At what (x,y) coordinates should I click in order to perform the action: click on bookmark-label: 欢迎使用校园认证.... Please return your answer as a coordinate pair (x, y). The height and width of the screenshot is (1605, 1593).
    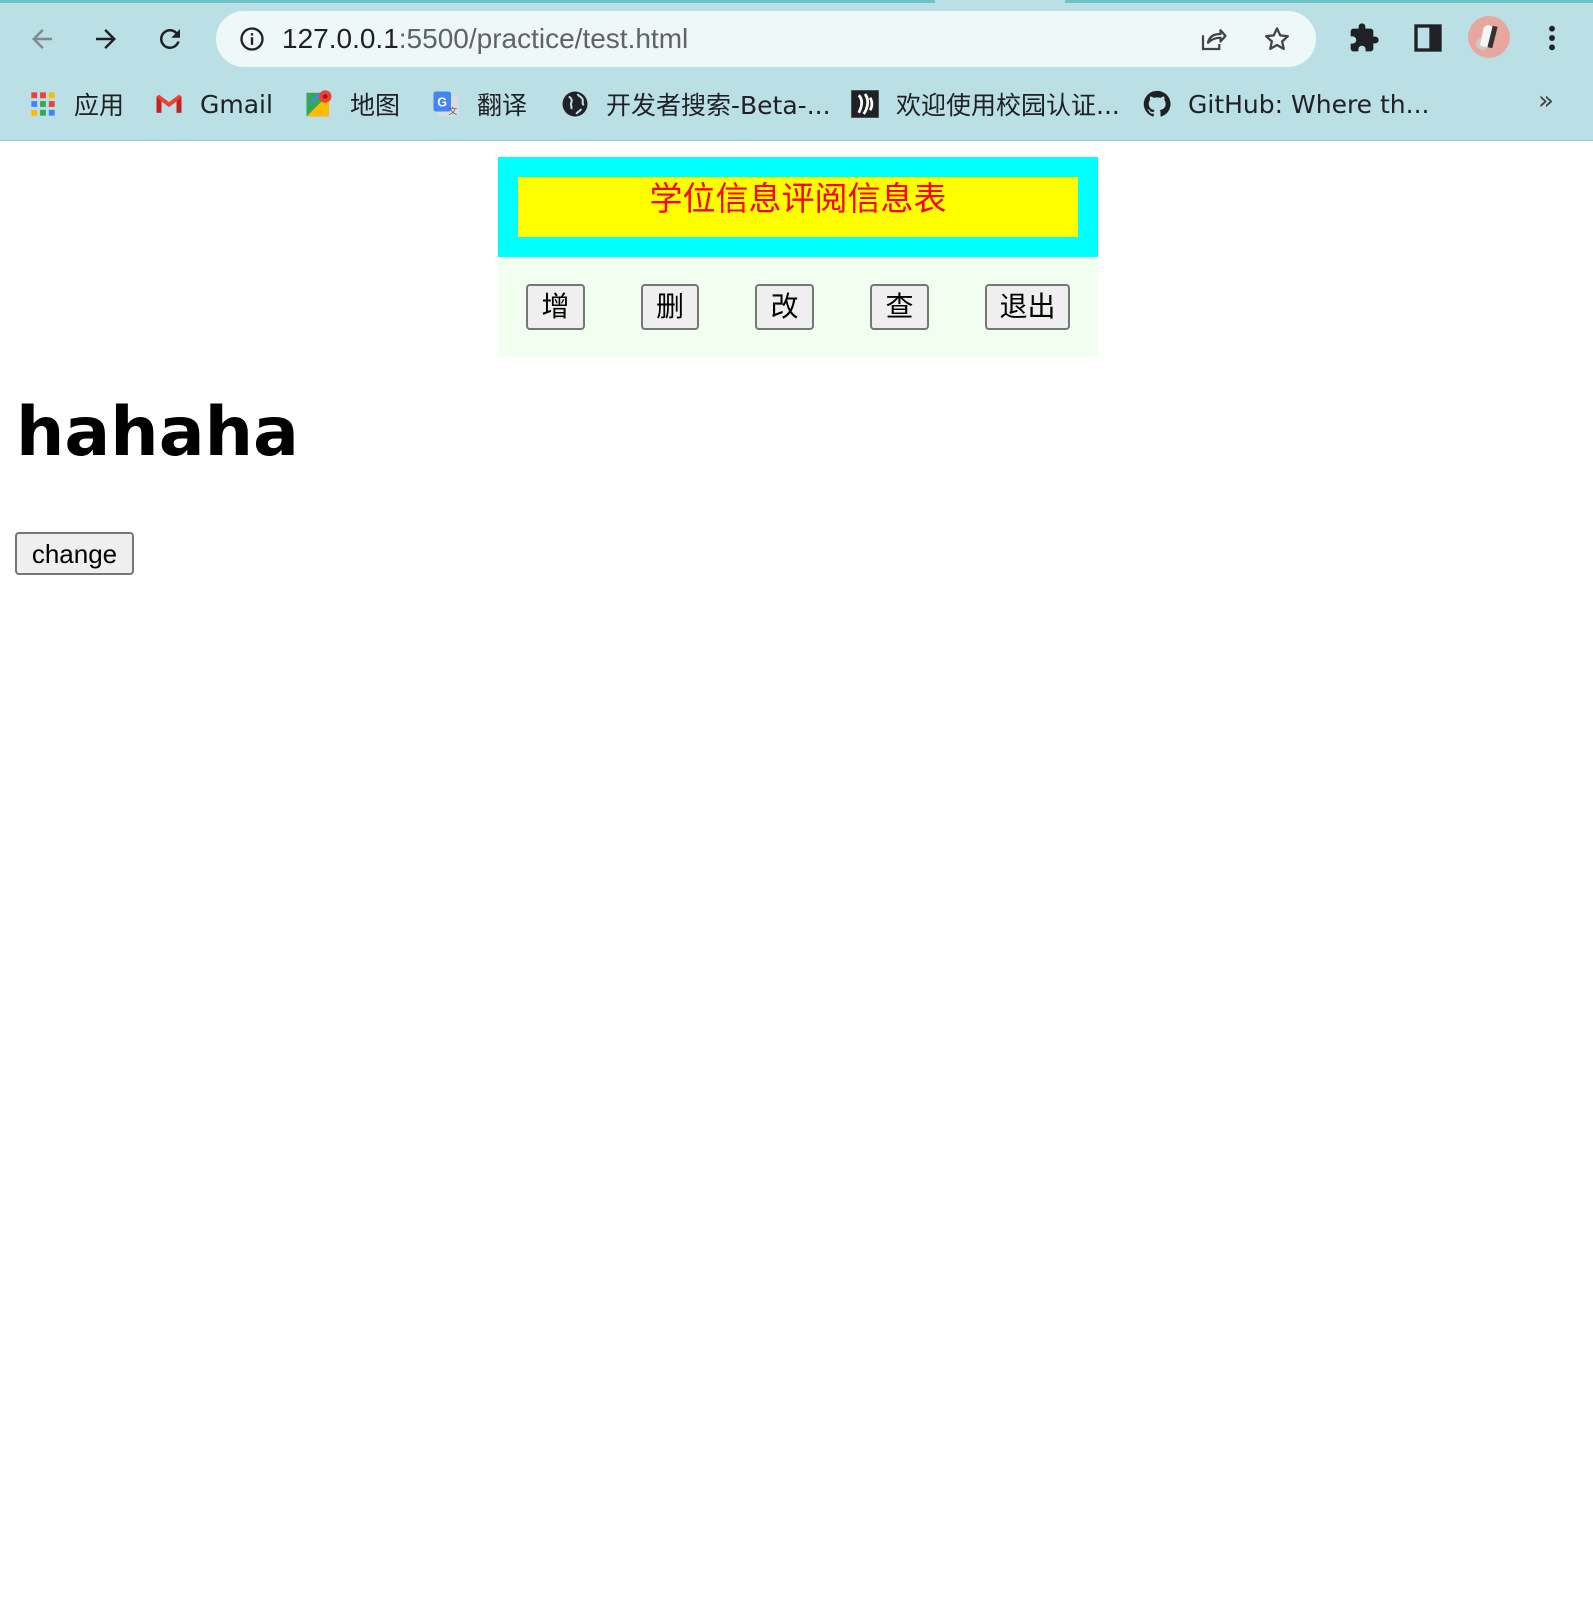
    Looking at the image, I should click on (1008, 105).